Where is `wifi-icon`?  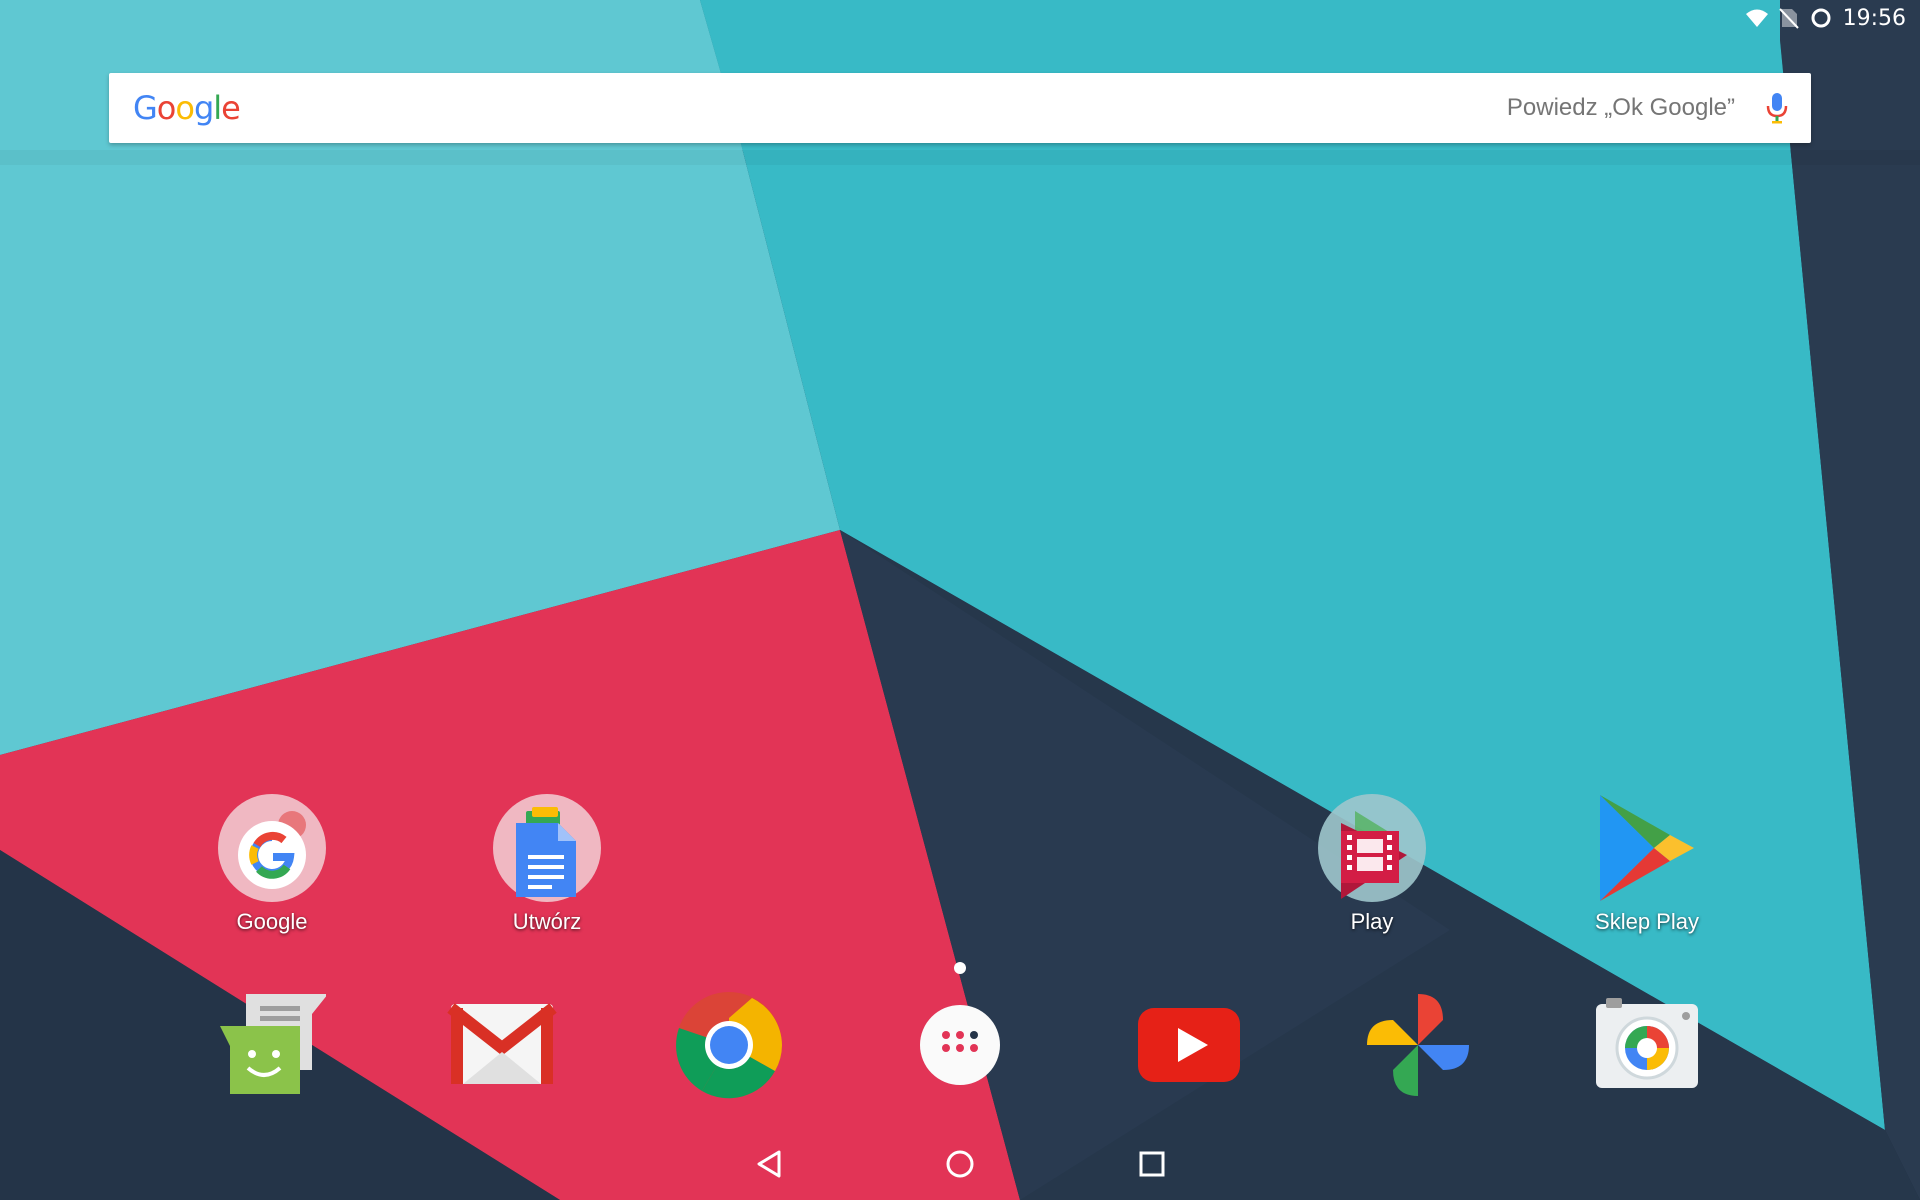 wifi-icon is located at coordinates (1756, 18).